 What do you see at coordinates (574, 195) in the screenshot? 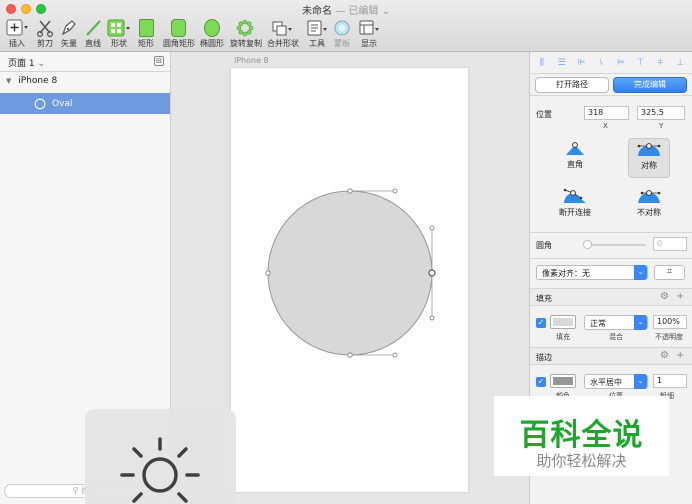
I see `disconnected-point-icon` at bounding box center [574, 195].